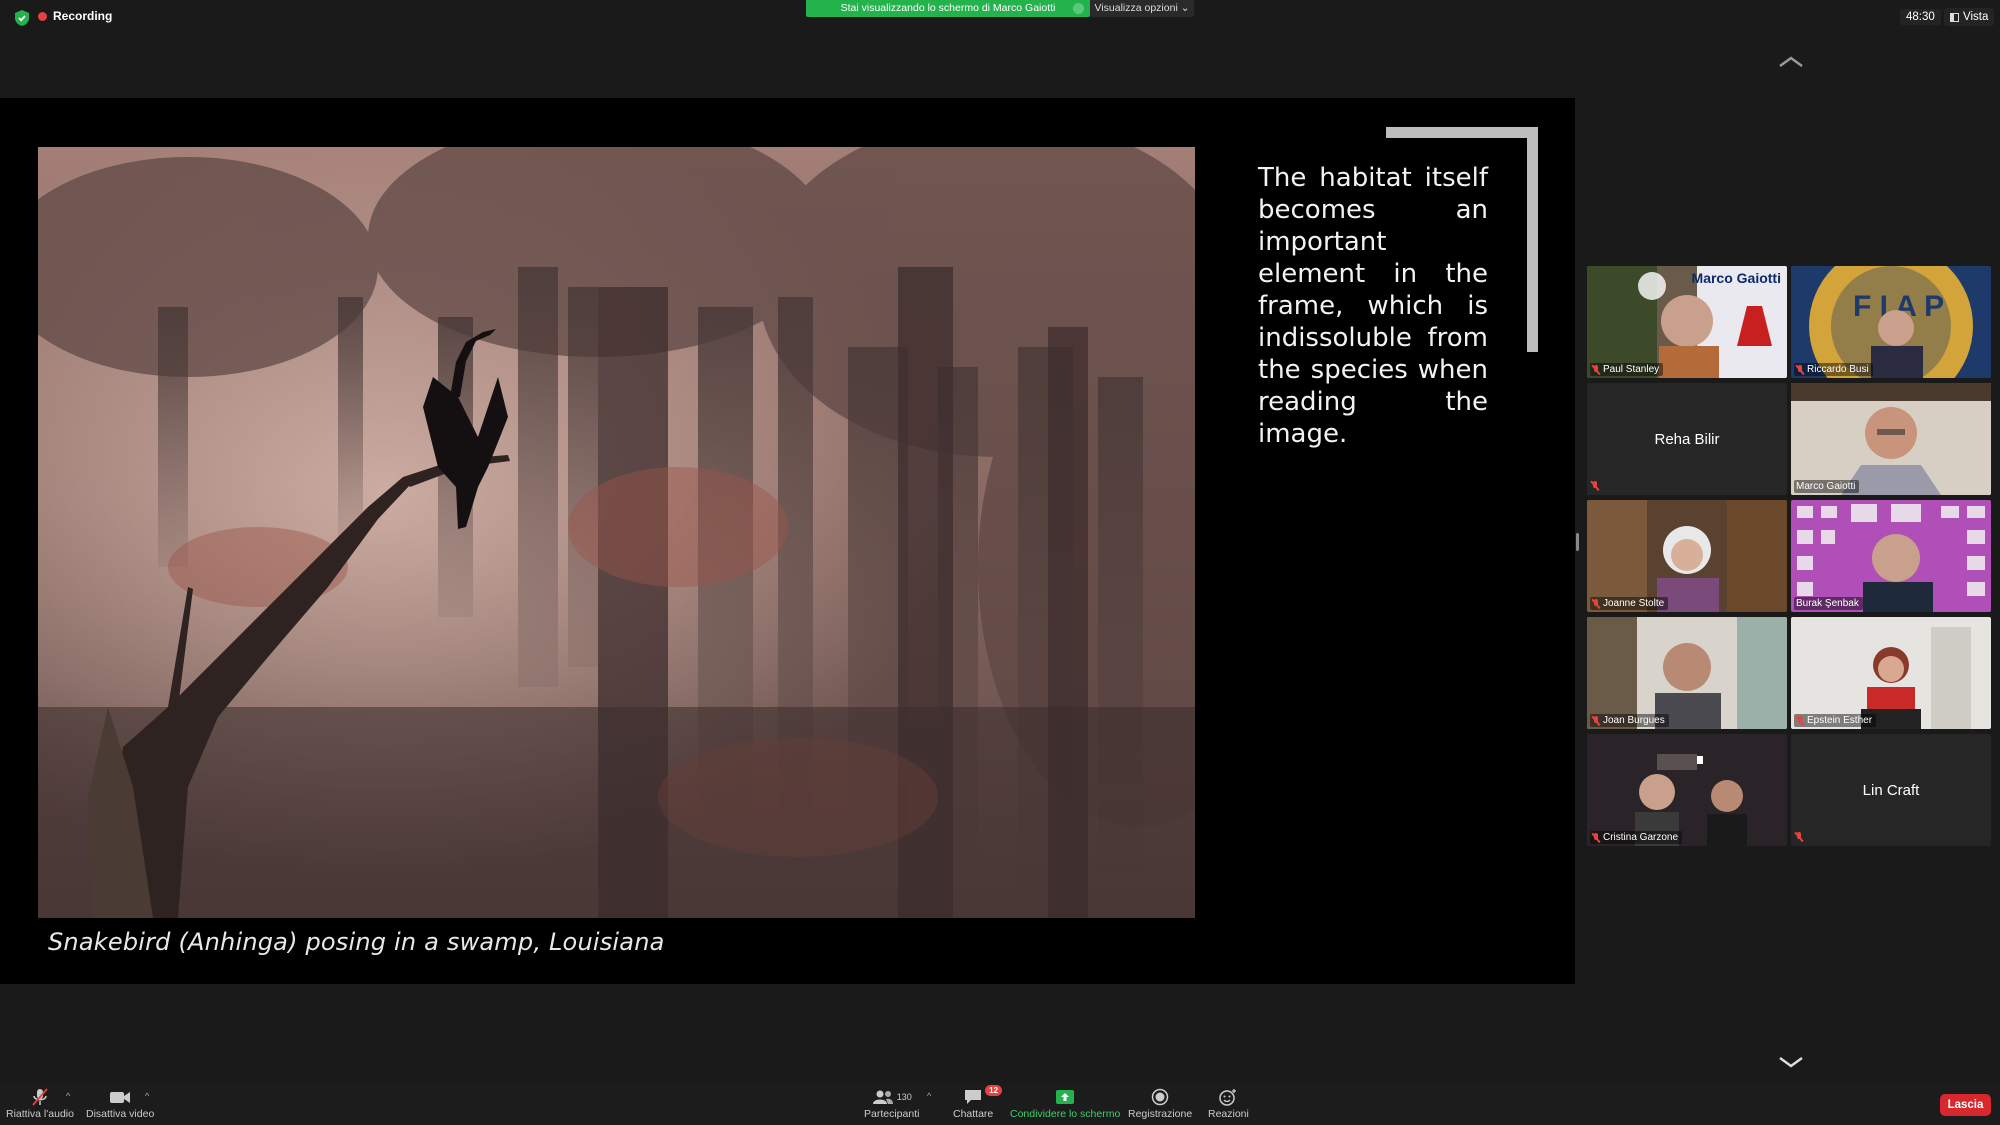  I want to click on participant-name: Joan Burgues, so click(1634, 720).